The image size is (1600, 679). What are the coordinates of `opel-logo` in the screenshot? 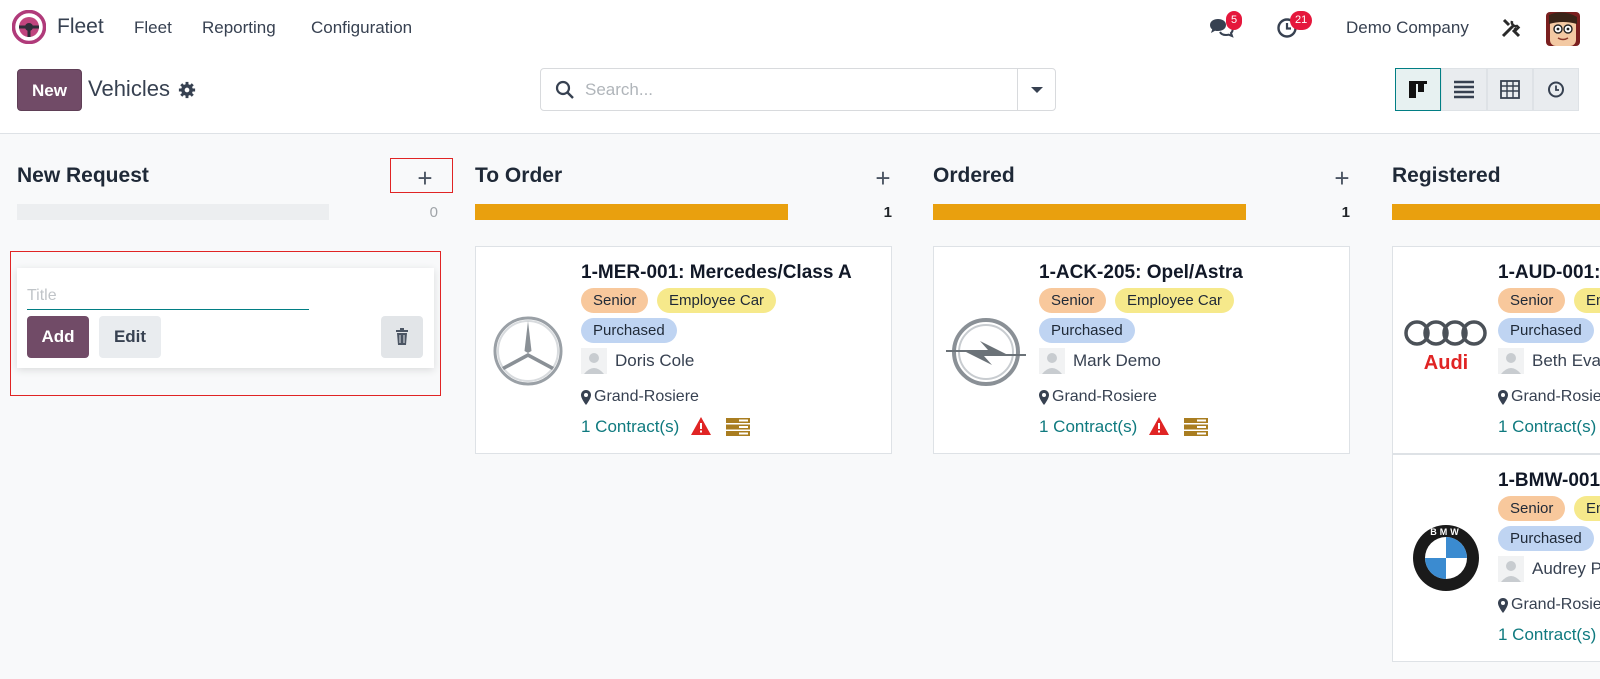 It's located at (986, 352).